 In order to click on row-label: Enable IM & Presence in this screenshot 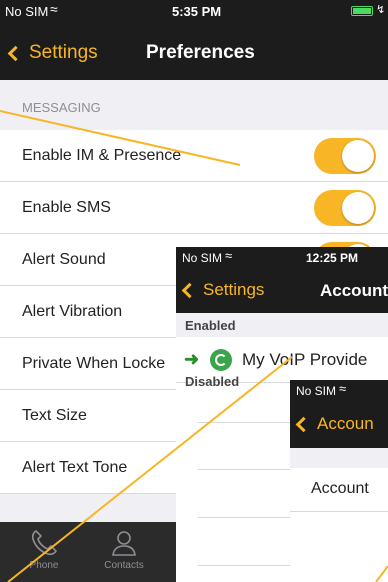, I will do `click(102, 155)`.